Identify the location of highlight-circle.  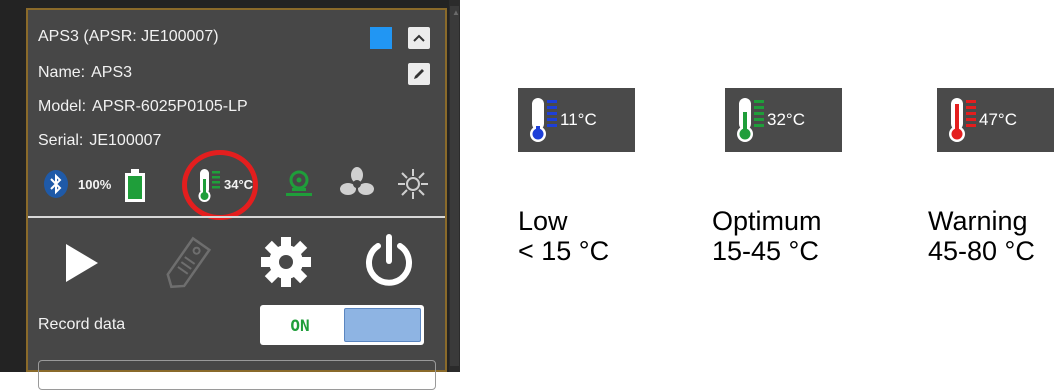
(220, 185).